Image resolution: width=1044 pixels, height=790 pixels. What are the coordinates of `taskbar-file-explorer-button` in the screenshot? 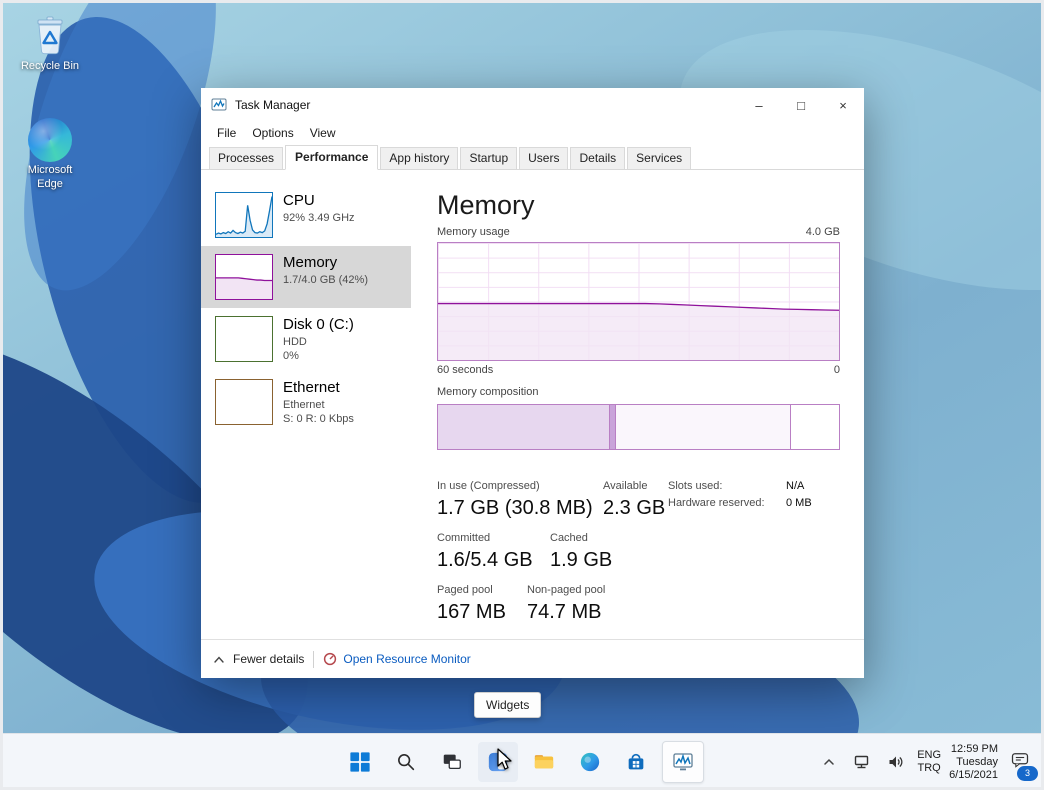 It's located at (544, 762).